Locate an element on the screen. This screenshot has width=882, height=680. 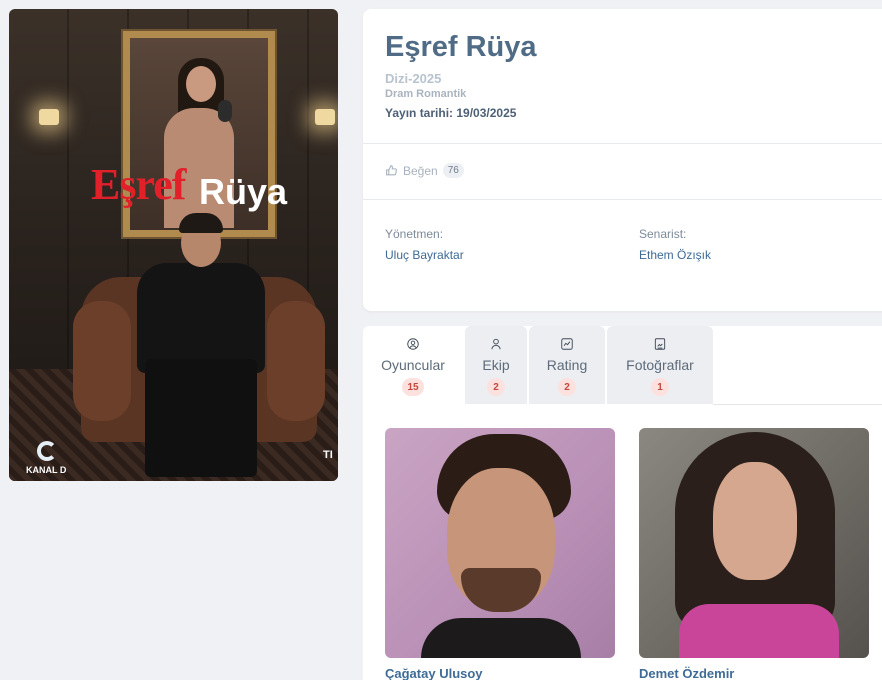
tab-label: Oyuncular is located at coordinates (413, 365).